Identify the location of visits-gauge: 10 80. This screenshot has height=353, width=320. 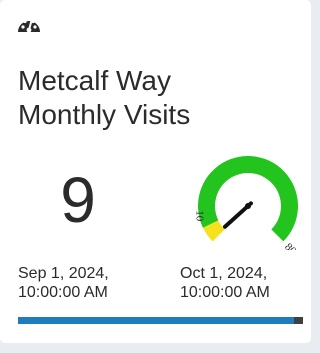
(246, 203).